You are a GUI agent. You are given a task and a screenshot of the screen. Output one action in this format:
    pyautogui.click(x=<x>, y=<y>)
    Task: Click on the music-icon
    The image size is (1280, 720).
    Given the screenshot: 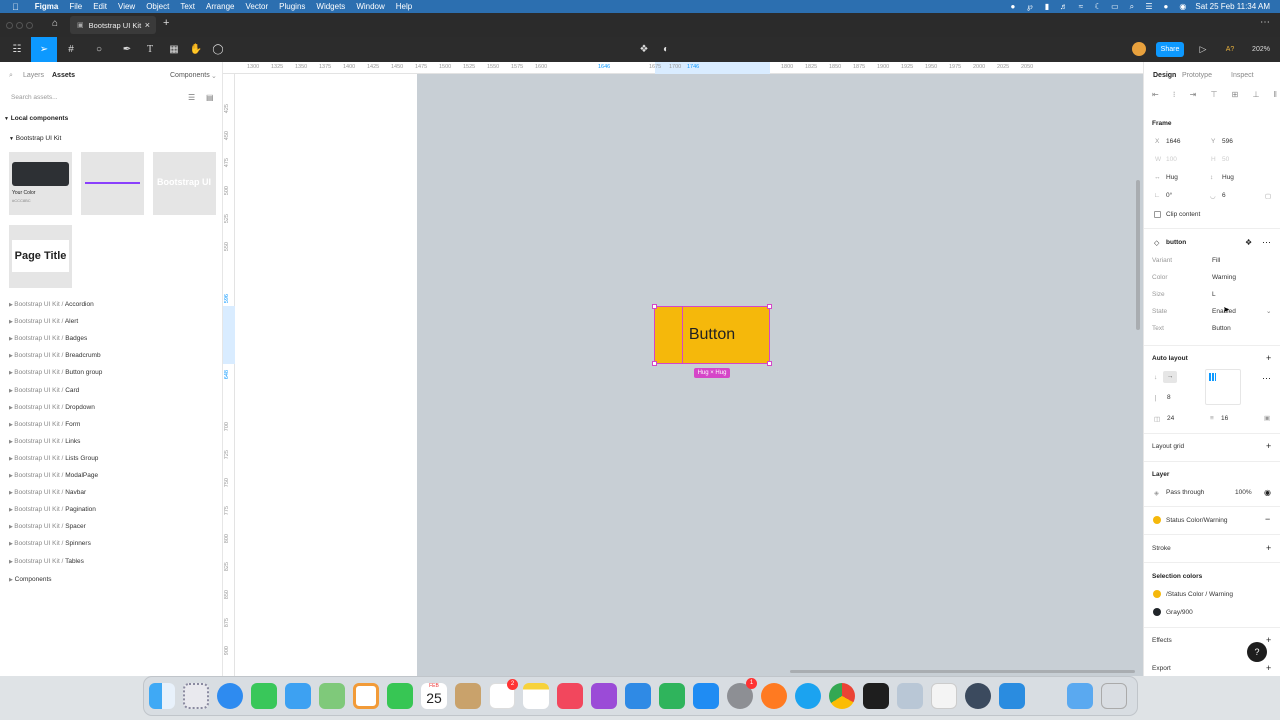 What is the action you would take?
    pyautogui.click(x=570, y=696)
    